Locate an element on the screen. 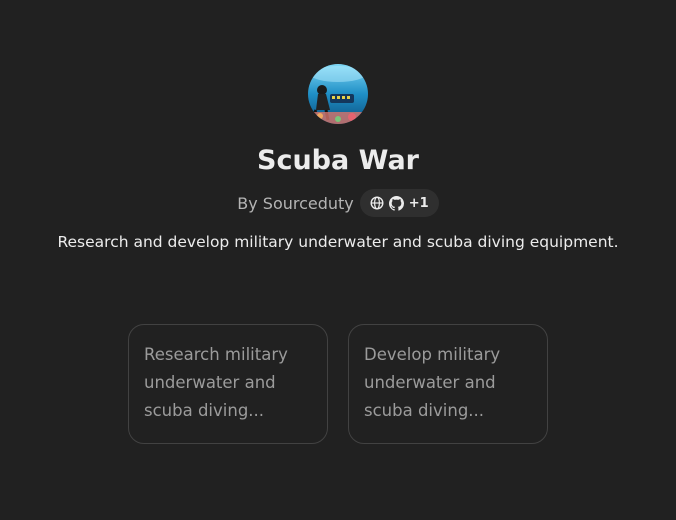  gpt-title: Scuba War is located at coordinates (338, 160).